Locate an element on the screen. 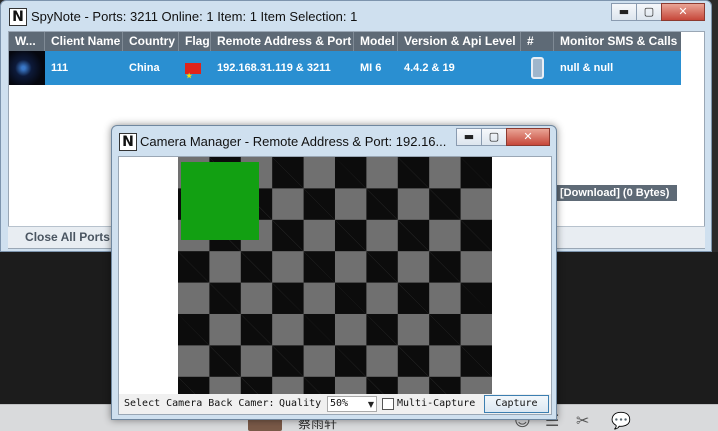 Image resolution: width=718 pixels, height=431 pixels. quality-select: 50% ▼ is located at coordinates (352, 404).